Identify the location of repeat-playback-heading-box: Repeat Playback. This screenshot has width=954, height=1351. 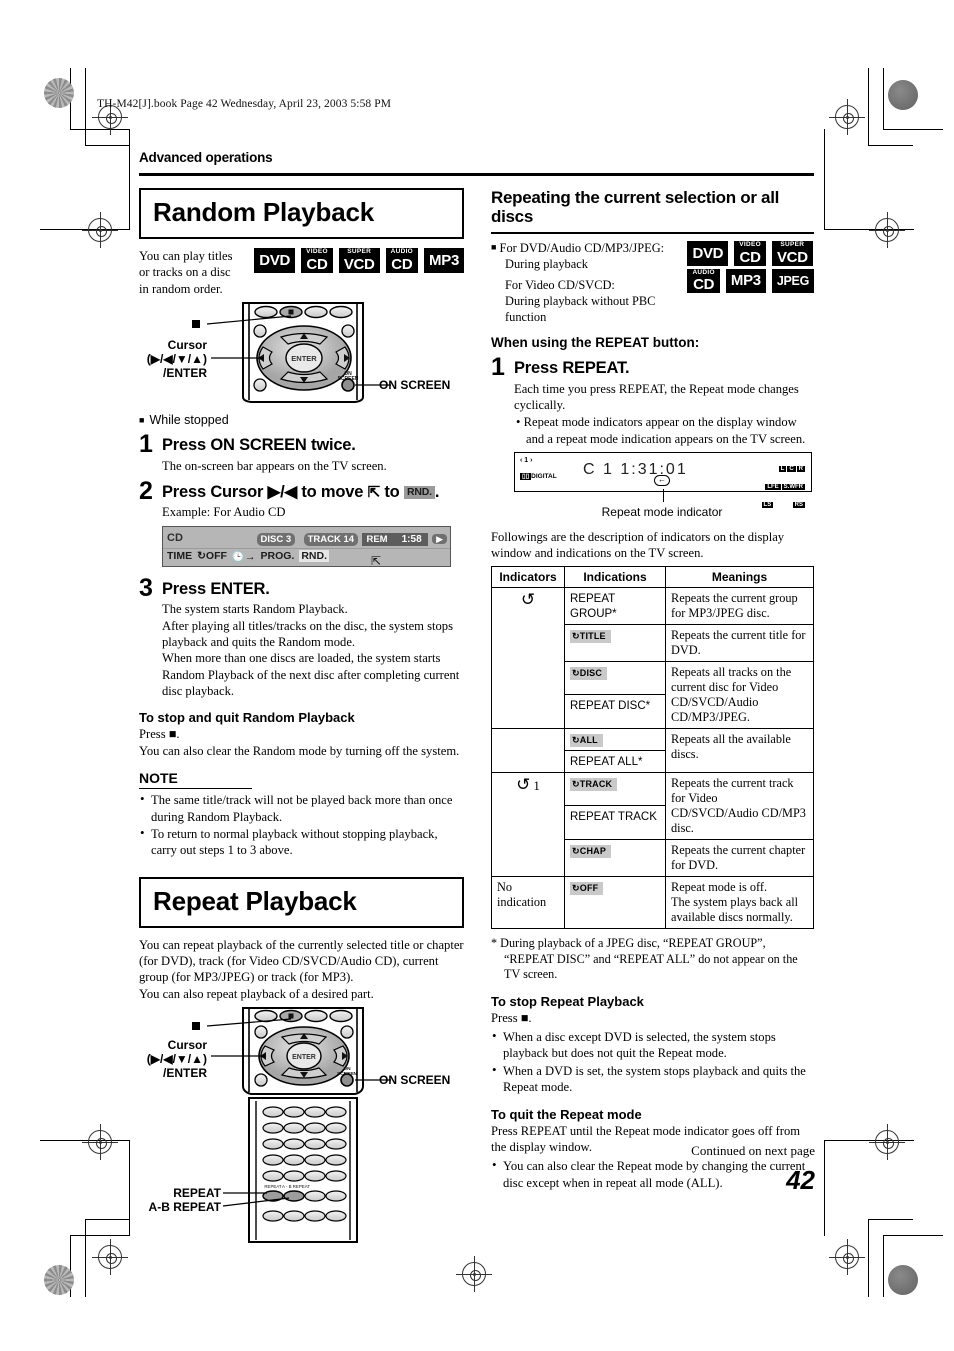
(301, 902).